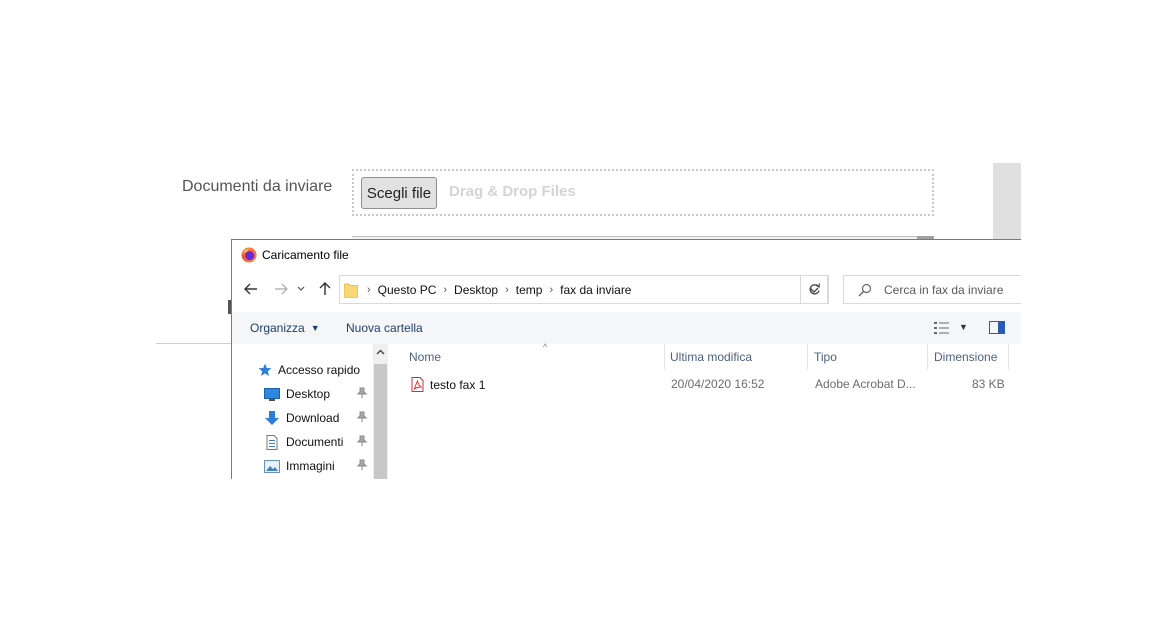 Image resolution: width=1176 pixels, height=642 pixels. What do you see at coordinates (476, 290) in the screenshot?
I see `breadcrumb-desktop: Desktop` at bounding box center [476, 290].